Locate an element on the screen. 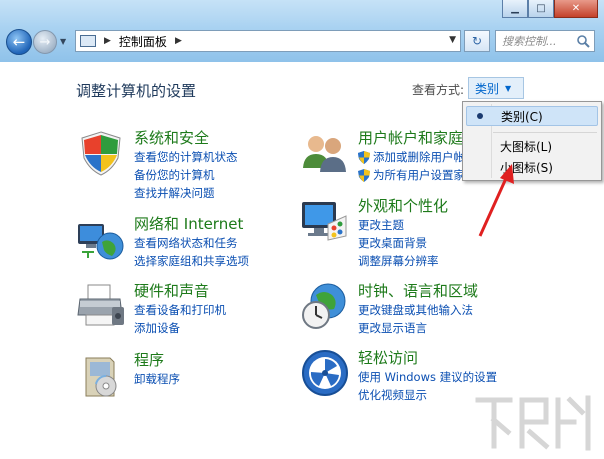 The width and height of the screenshot is (604, 459). category-title: 外观和个性化 is located at coordinates (403, 206).